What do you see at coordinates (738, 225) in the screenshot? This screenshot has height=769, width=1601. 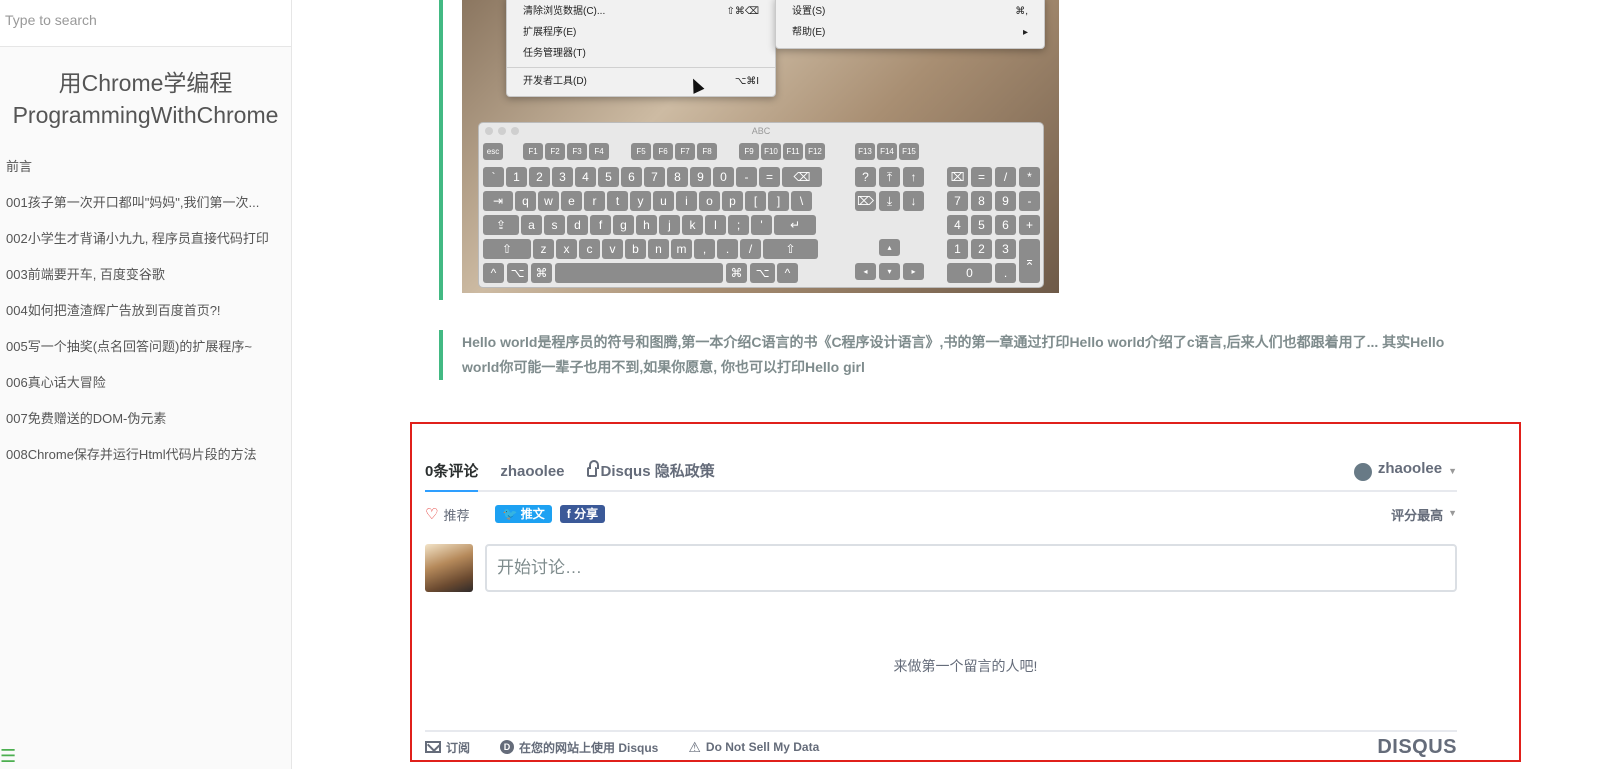 I see `keyboard-key: ;` at bounding box center [738, 225].